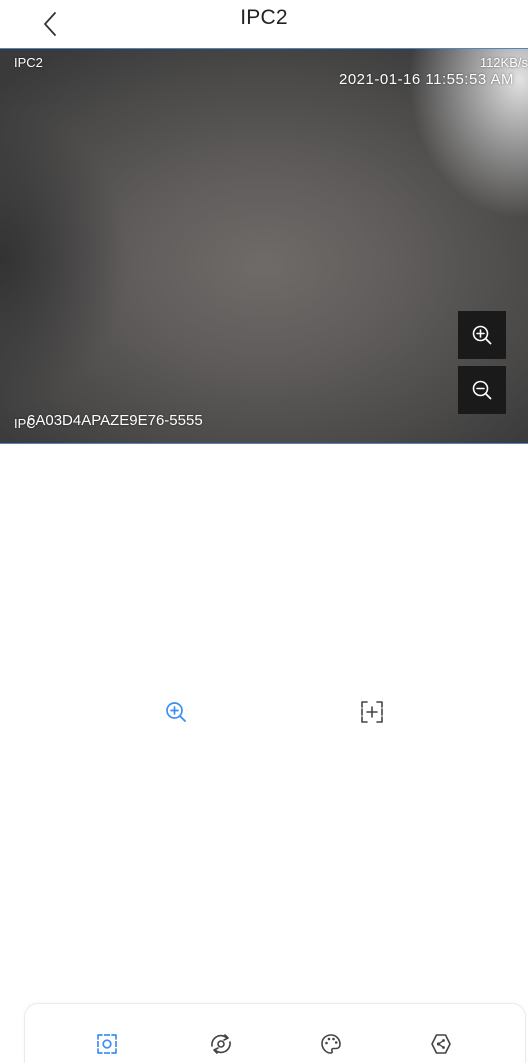 The image size is (528, 1063). What do you see at coordinates (503, 62) in the screenshot?
I see `bitrate-label: 112KB/s` at bounding box center [503, 62].